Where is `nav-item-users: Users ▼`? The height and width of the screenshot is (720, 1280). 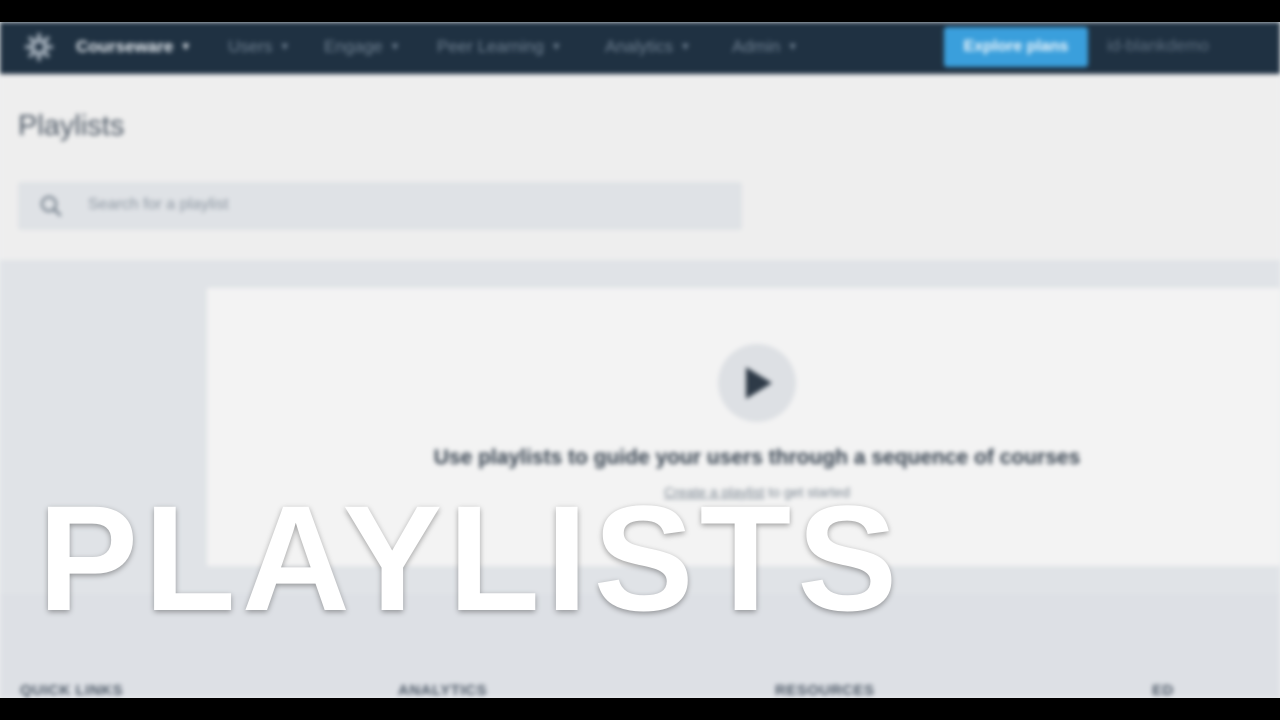 nav-item-users: Users ▼ is located at coordinates (259, 47).